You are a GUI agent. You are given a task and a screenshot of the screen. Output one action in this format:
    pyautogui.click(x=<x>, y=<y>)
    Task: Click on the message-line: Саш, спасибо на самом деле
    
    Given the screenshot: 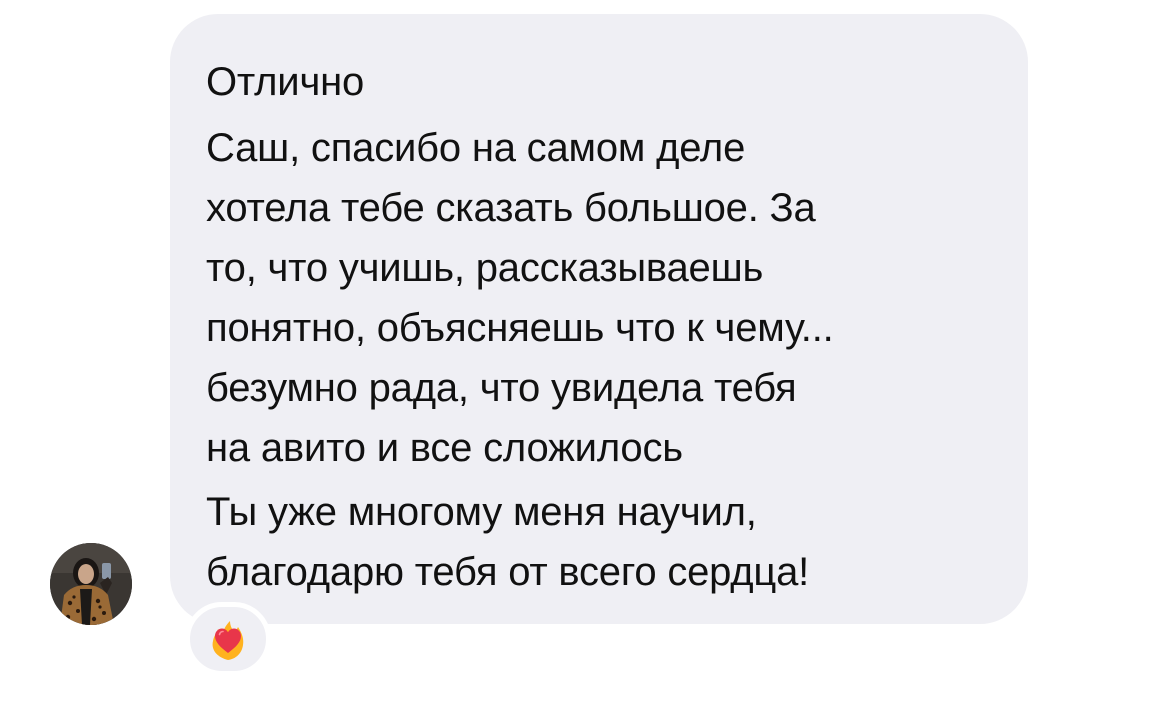 What is the action you would take?
    pyautogui.click(x=476, y=148)
    